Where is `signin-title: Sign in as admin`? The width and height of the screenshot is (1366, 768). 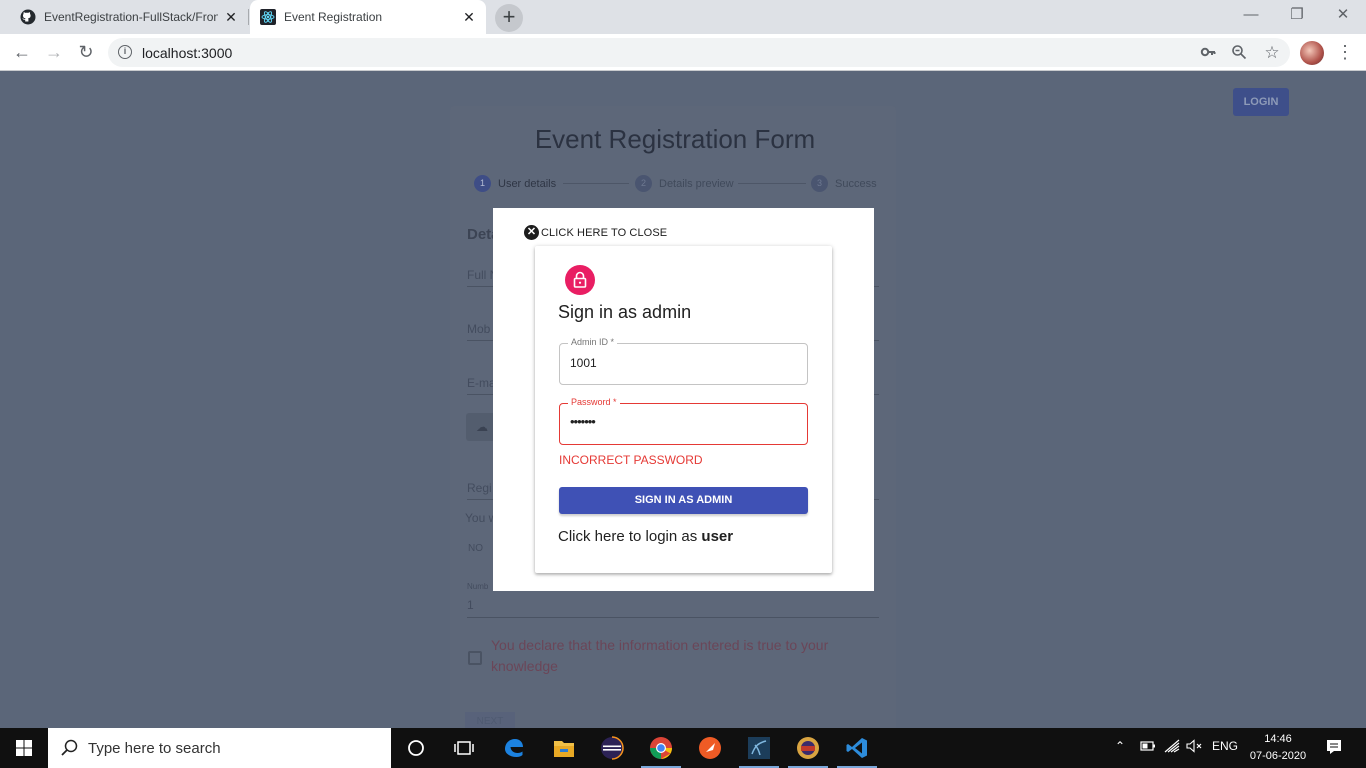 signin-title: Sign in as admin is located at coordinates (625, 312).